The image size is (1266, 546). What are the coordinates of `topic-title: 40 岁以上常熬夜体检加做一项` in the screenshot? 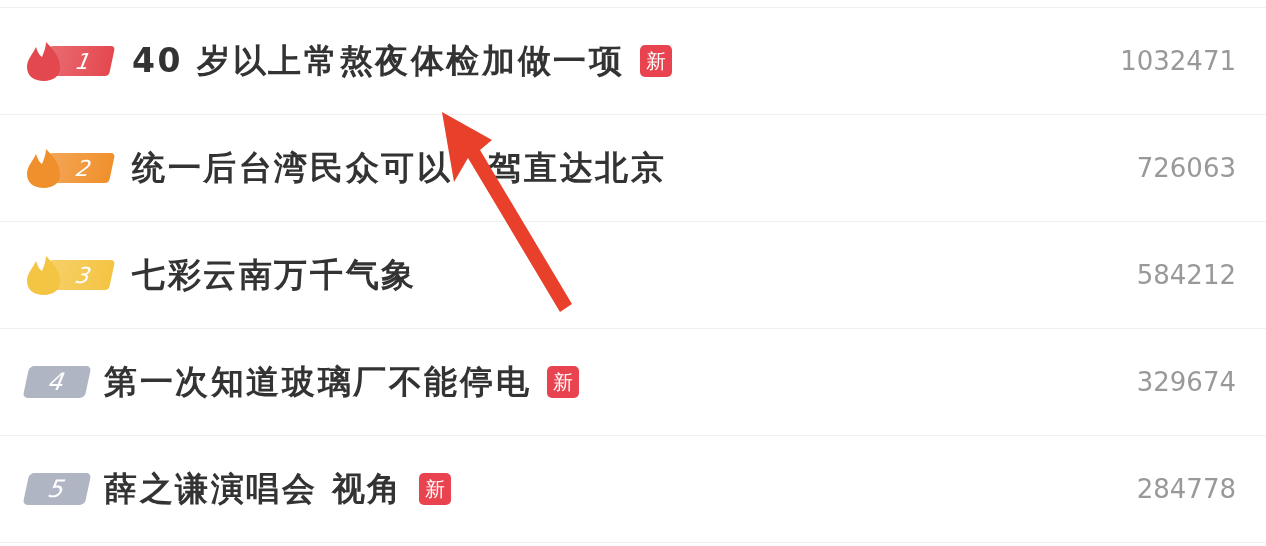 It's located at (378, 60).